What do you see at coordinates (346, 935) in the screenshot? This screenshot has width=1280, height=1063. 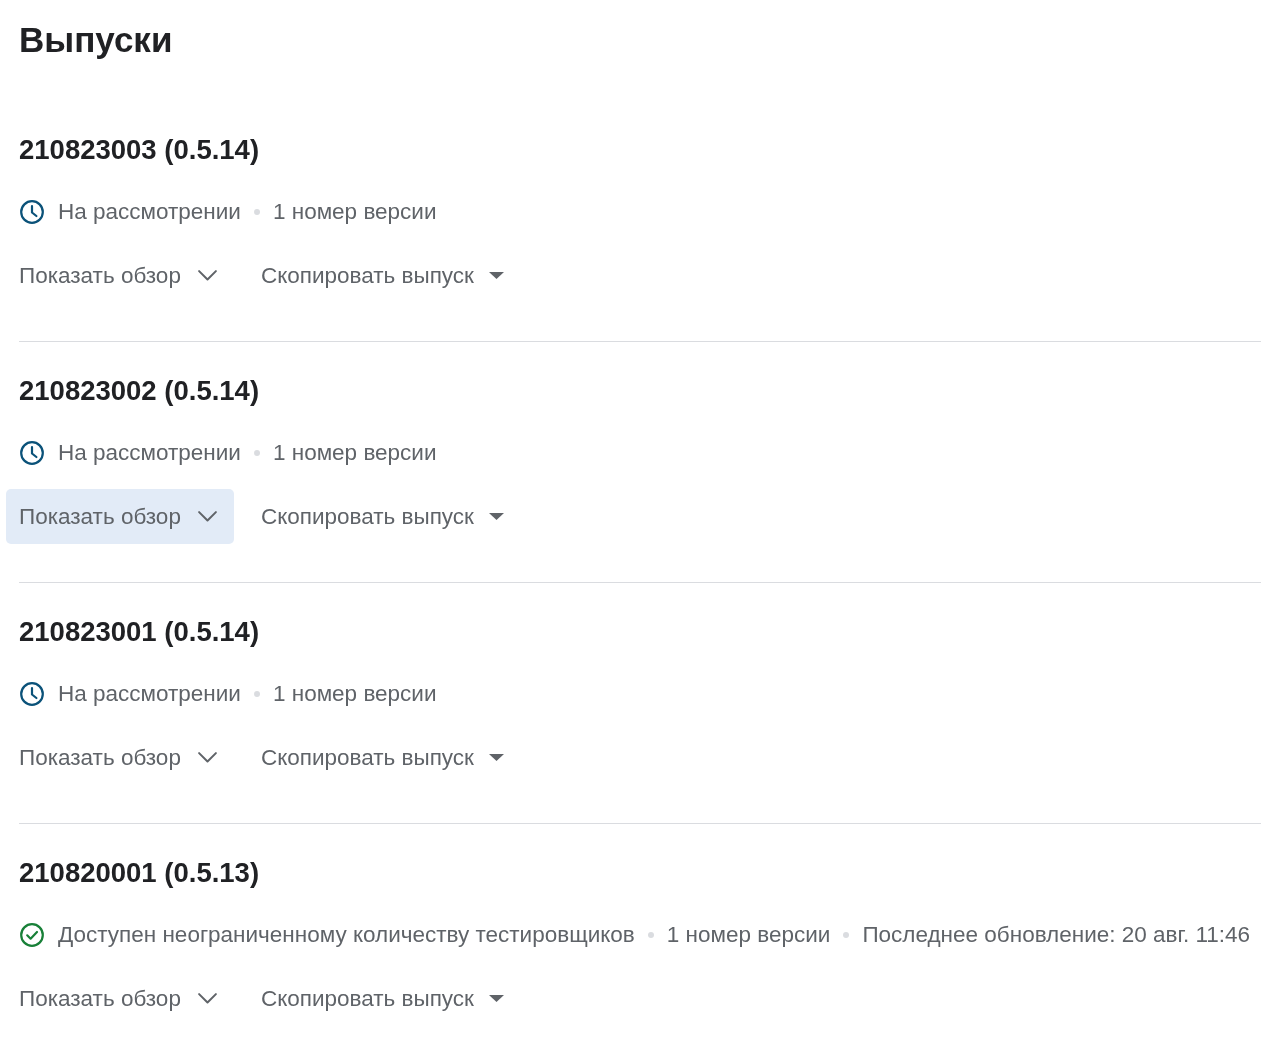 I see `status-label: Доступен неограниченному количеству тестировщиков` at bounding box center [346, 935].